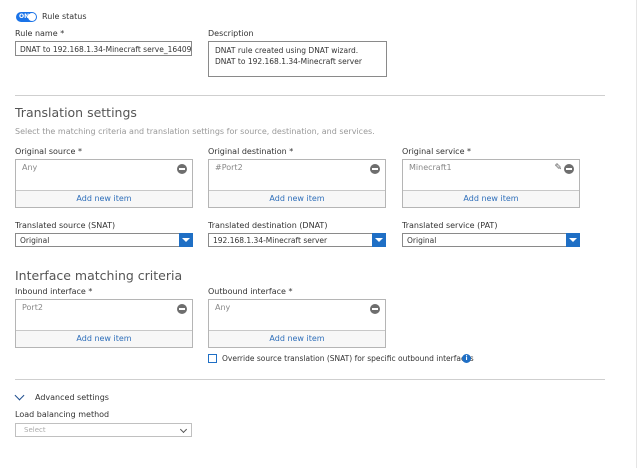  What do you see at coordinates (229, 167) in the screenshot?
I see `list-item: #Port2` at bounding box center [229, 167].